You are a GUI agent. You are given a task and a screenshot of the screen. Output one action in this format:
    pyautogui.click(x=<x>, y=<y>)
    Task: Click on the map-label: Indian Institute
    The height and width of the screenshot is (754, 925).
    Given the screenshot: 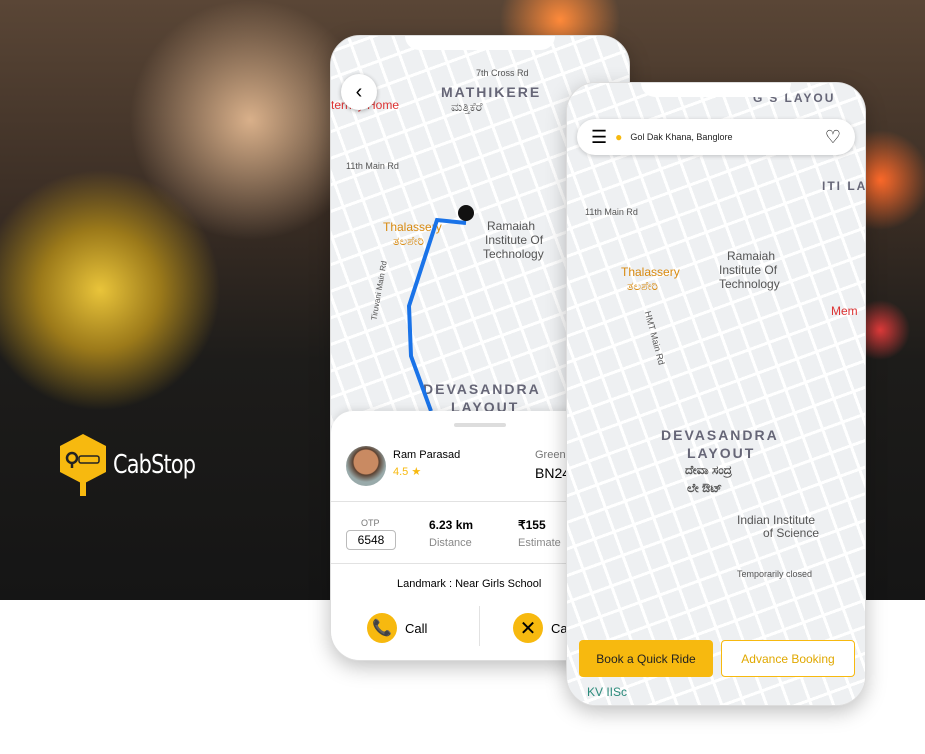 What is the action you would take?
    pyautogui.click(x=776, y=520)
    